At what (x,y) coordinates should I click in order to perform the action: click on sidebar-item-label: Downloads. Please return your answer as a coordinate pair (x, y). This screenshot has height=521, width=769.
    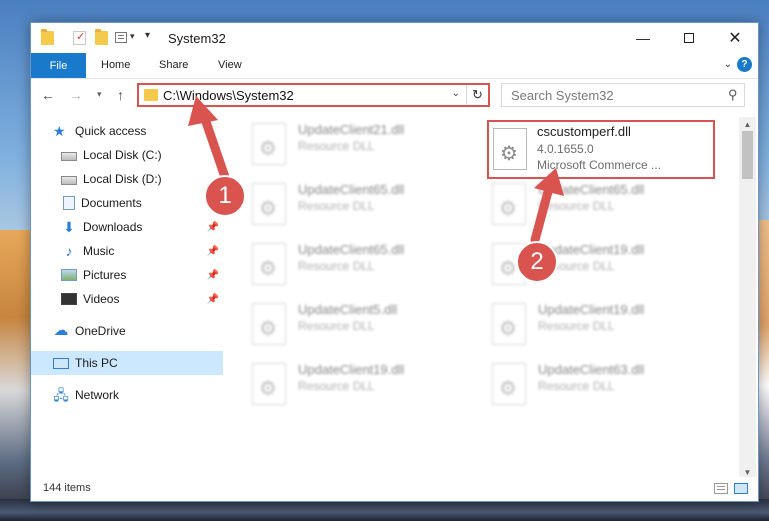
    Looking at the image, I should click on (113, 227).